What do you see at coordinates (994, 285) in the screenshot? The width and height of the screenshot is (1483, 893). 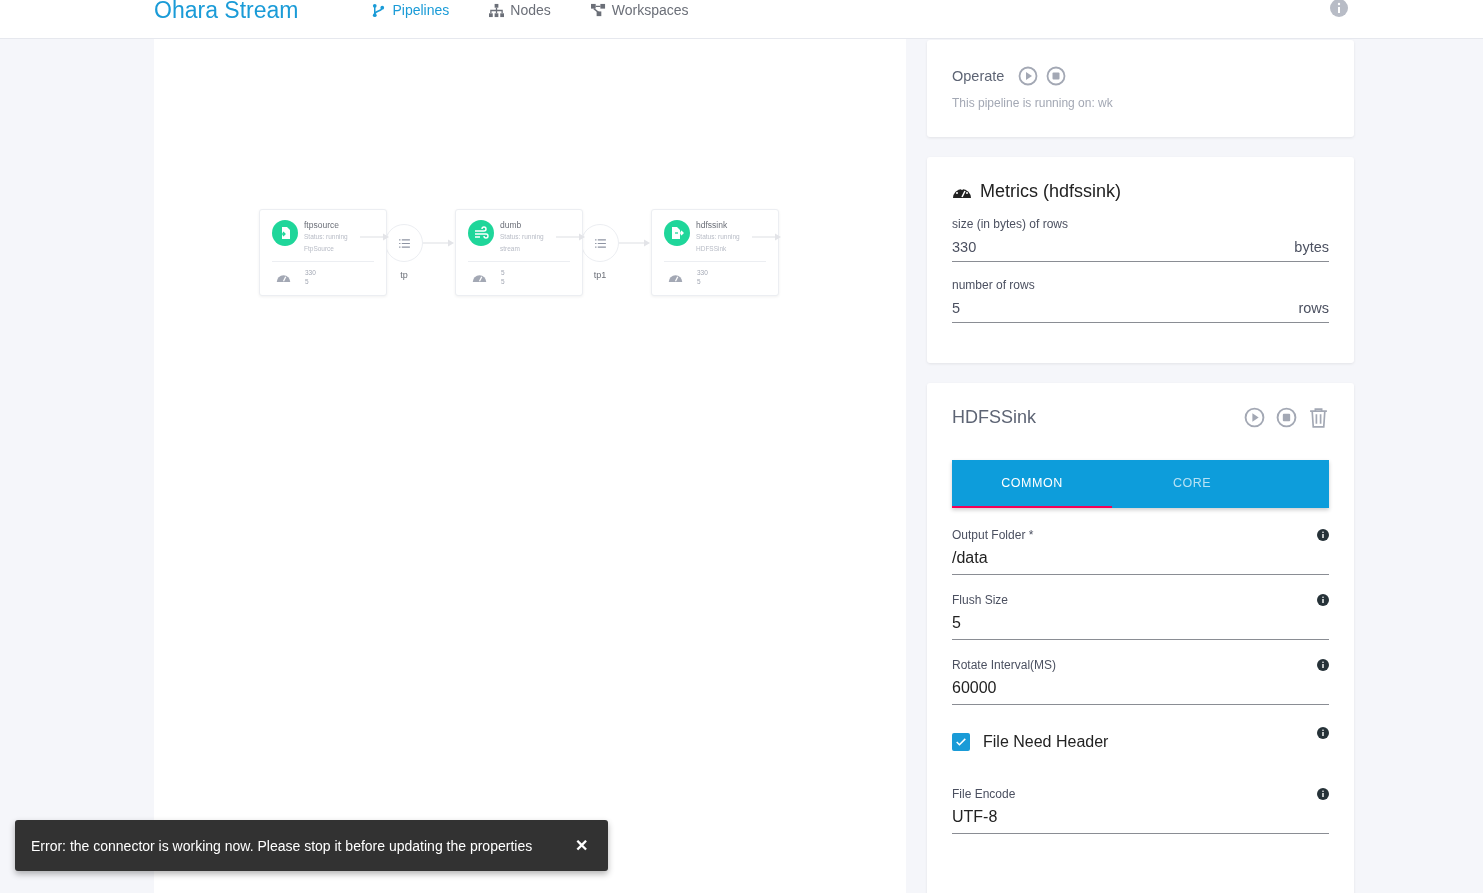 I see `field-label: number of rows` at bounding box center [994, 285].